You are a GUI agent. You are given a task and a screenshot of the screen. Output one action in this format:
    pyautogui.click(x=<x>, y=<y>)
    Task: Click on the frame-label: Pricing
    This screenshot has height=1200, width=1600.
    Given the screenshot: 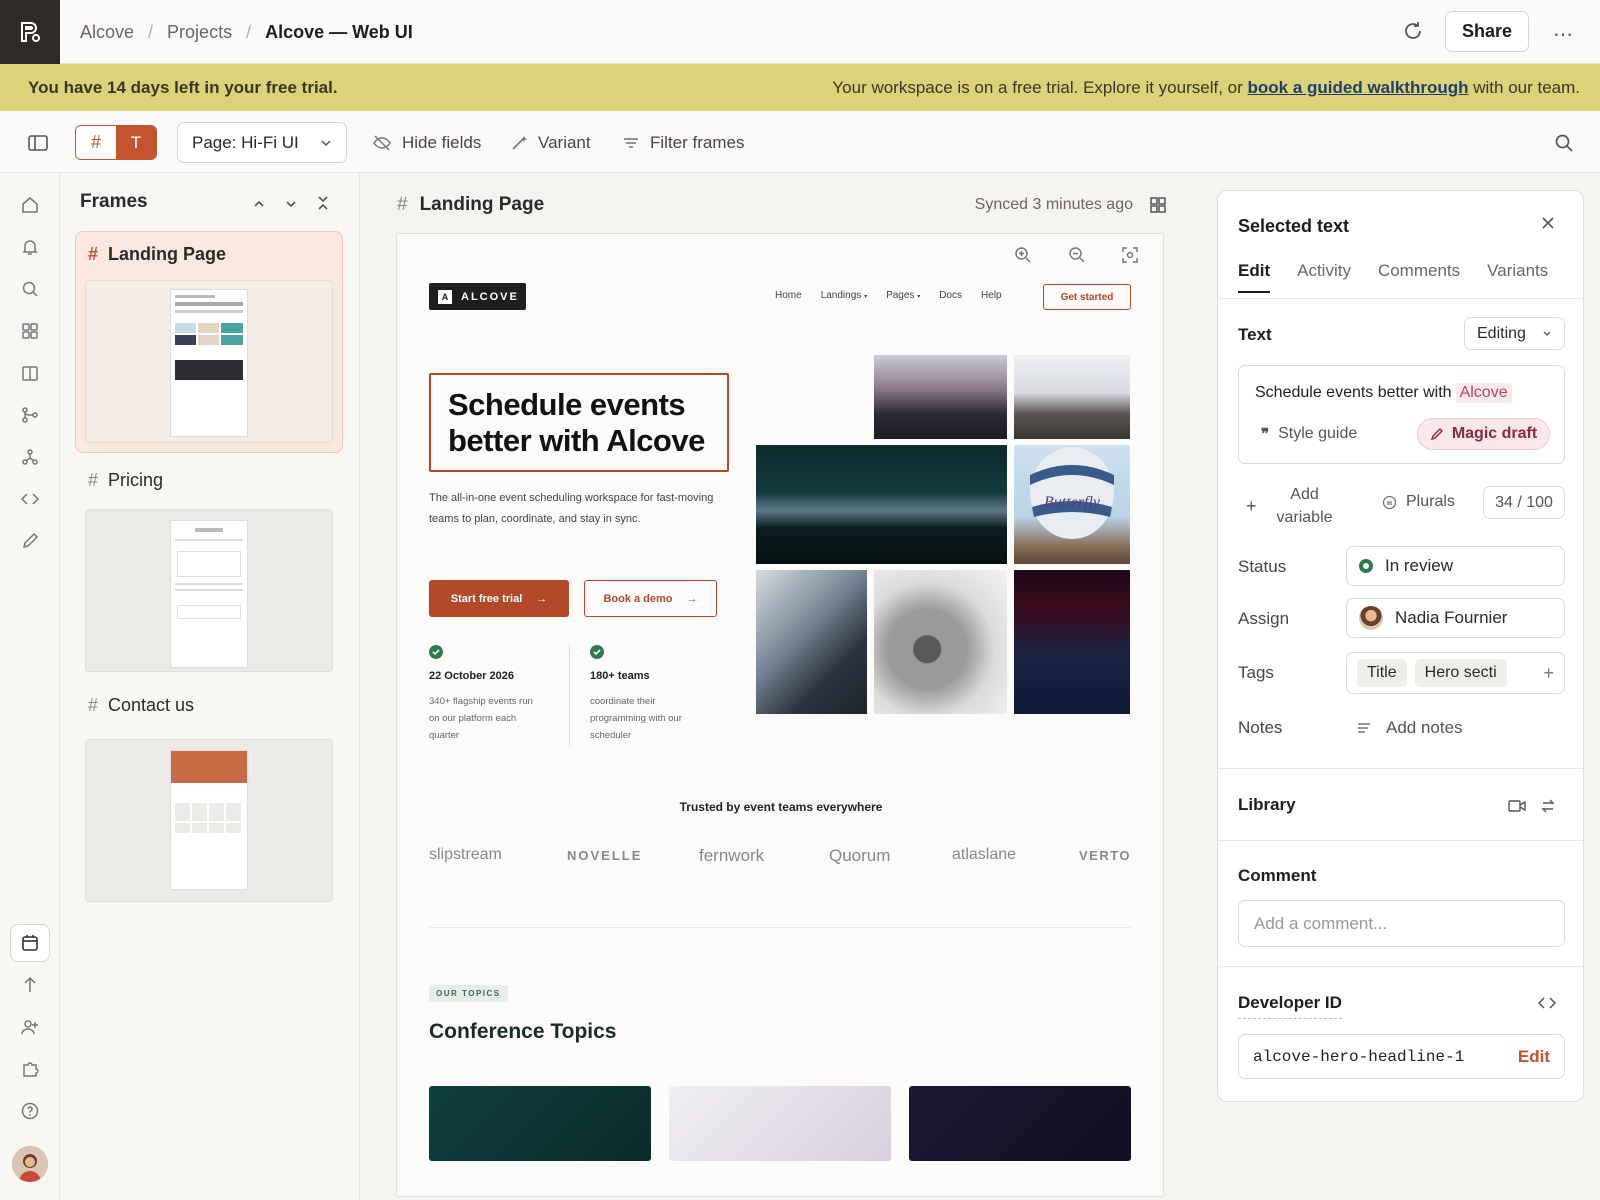 What is the action you would take?
    pyautogui.click(x=136, y=480)
    